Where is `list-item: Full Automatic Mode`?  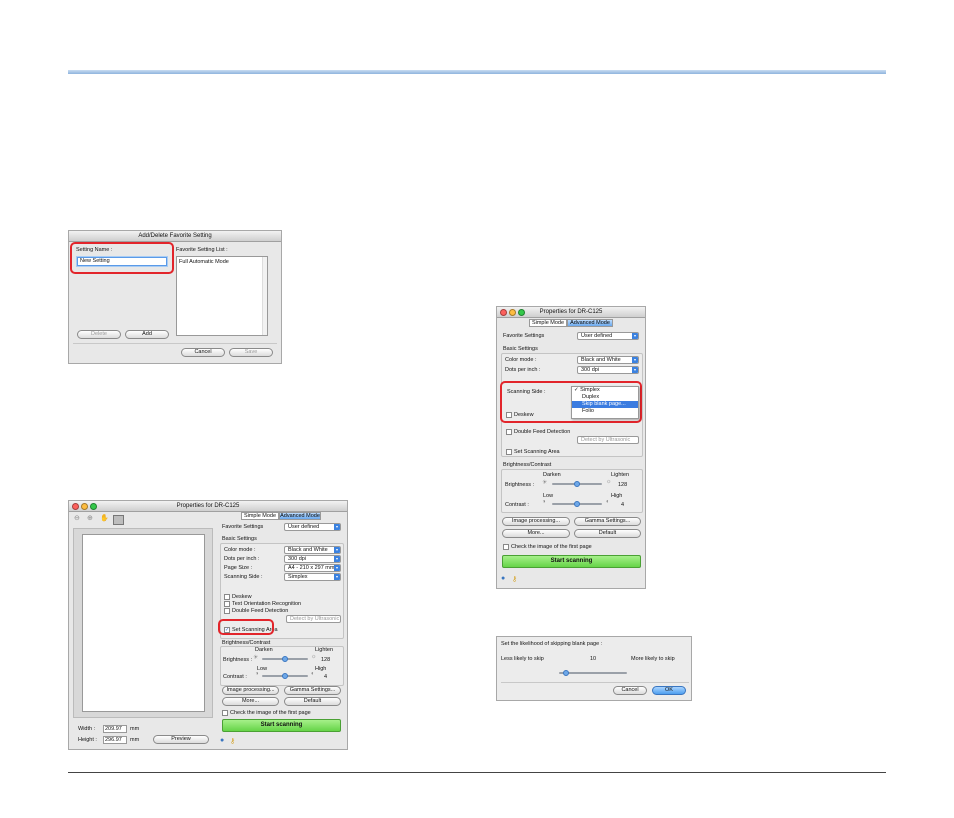
list-item: Full Automatic Mode is located at coordinates (204, 262).